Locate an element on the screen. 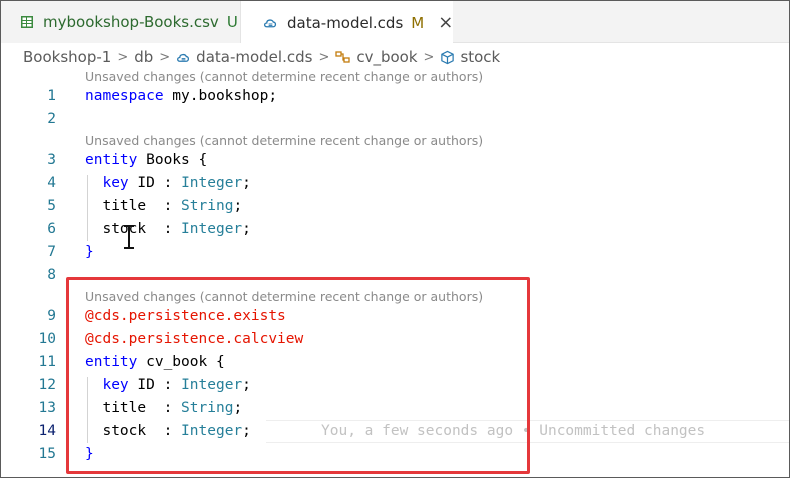 The width and height of the screenshot is (790, 478). entity-name: Books { is located at coordinates (172, 160).